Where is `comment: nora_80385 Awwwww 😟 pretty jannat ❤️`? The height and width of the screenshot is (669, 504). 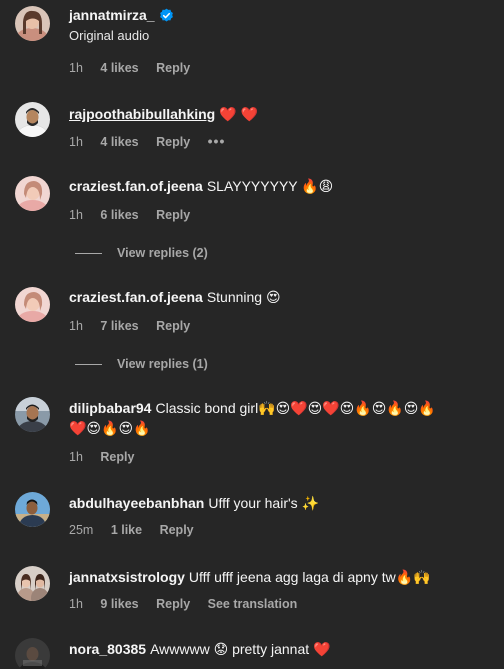
comment: nora_80385 Awwwww 😟 pretty jannat ❤️ is located at coordinates (252, 651).